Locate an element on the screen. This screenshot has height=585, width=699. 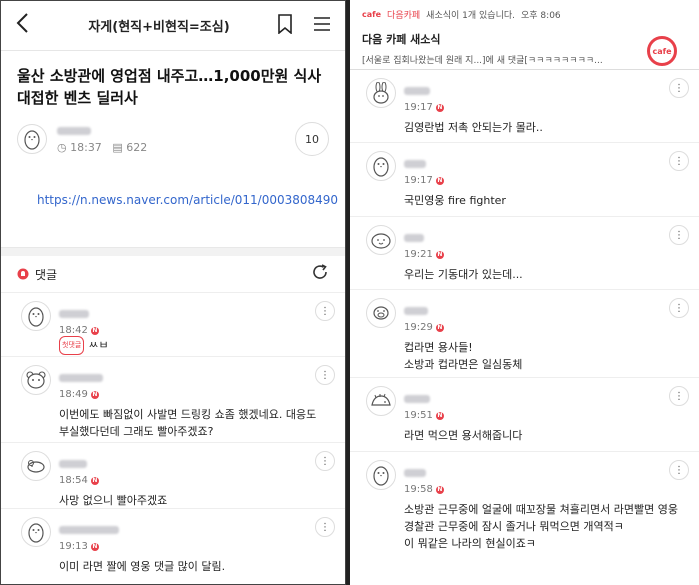
hedgehog-avatar-icon is located at coordinates (381, 399).